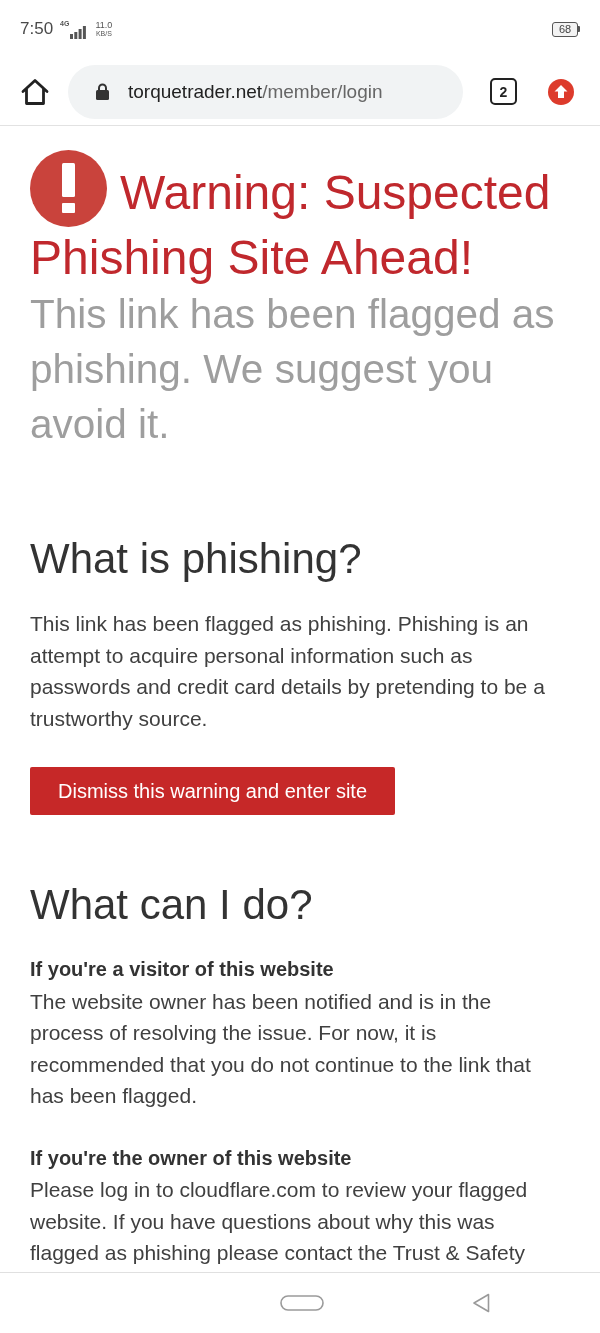 The image size is (600, 1333). What do you see at coordinates (481, 1303) in the screenshot?
I see `back-icon` at bounding box center [481, 1303].